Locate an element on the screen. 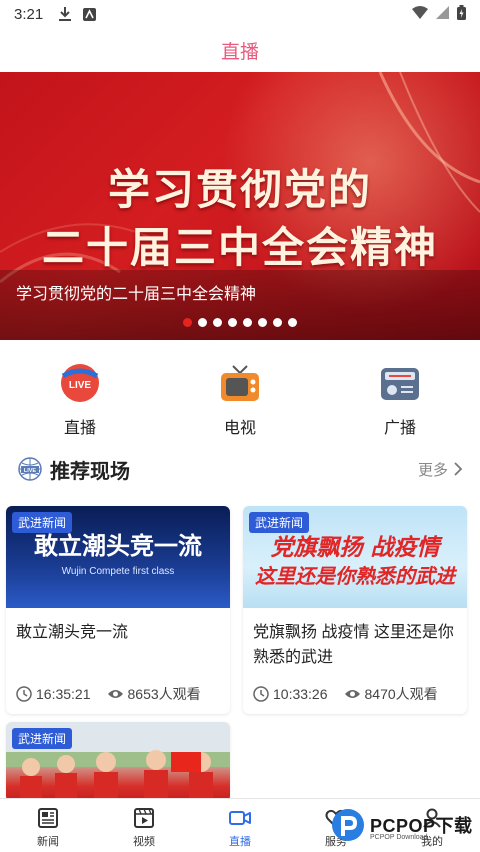  tab-label: 视频 is located at coordinates (144, 842).